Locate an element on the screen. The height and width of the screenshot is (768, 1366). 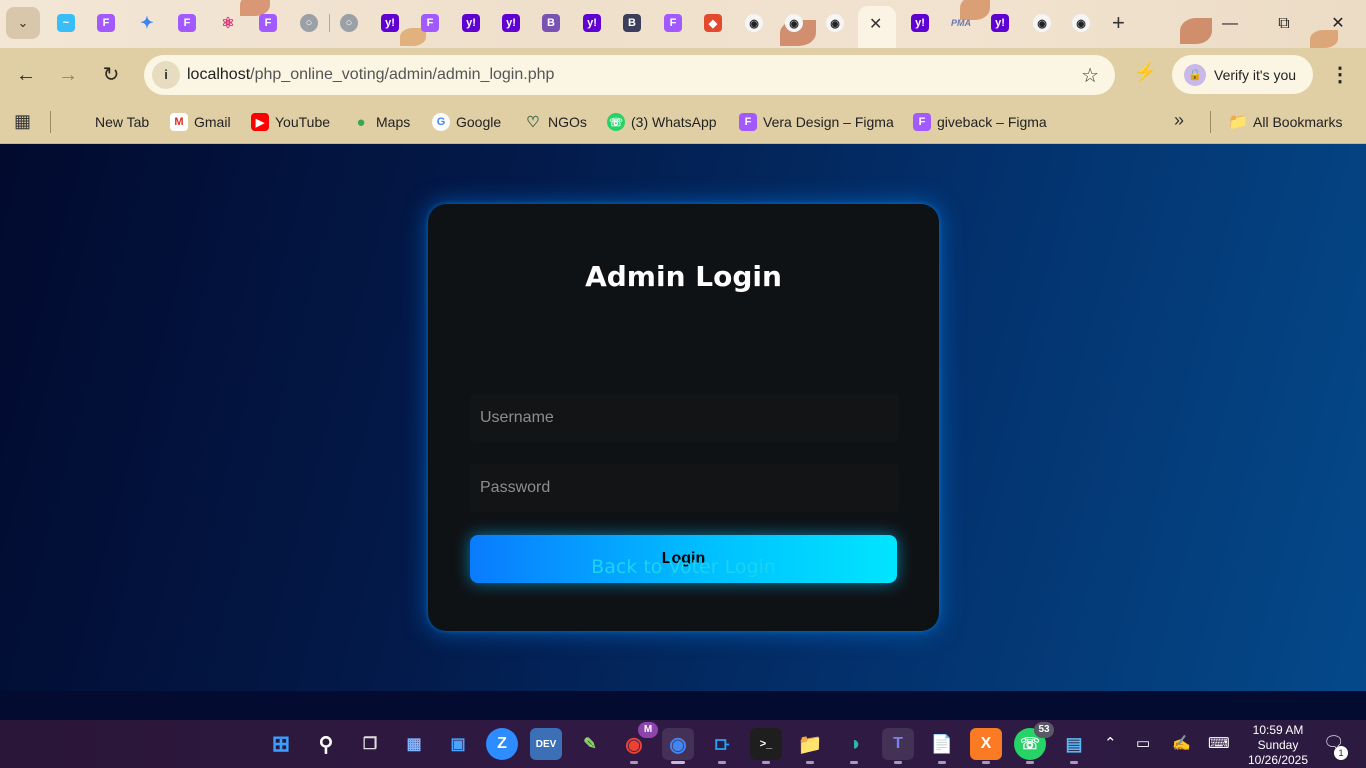
password-input is located at coordinates (684, 488).